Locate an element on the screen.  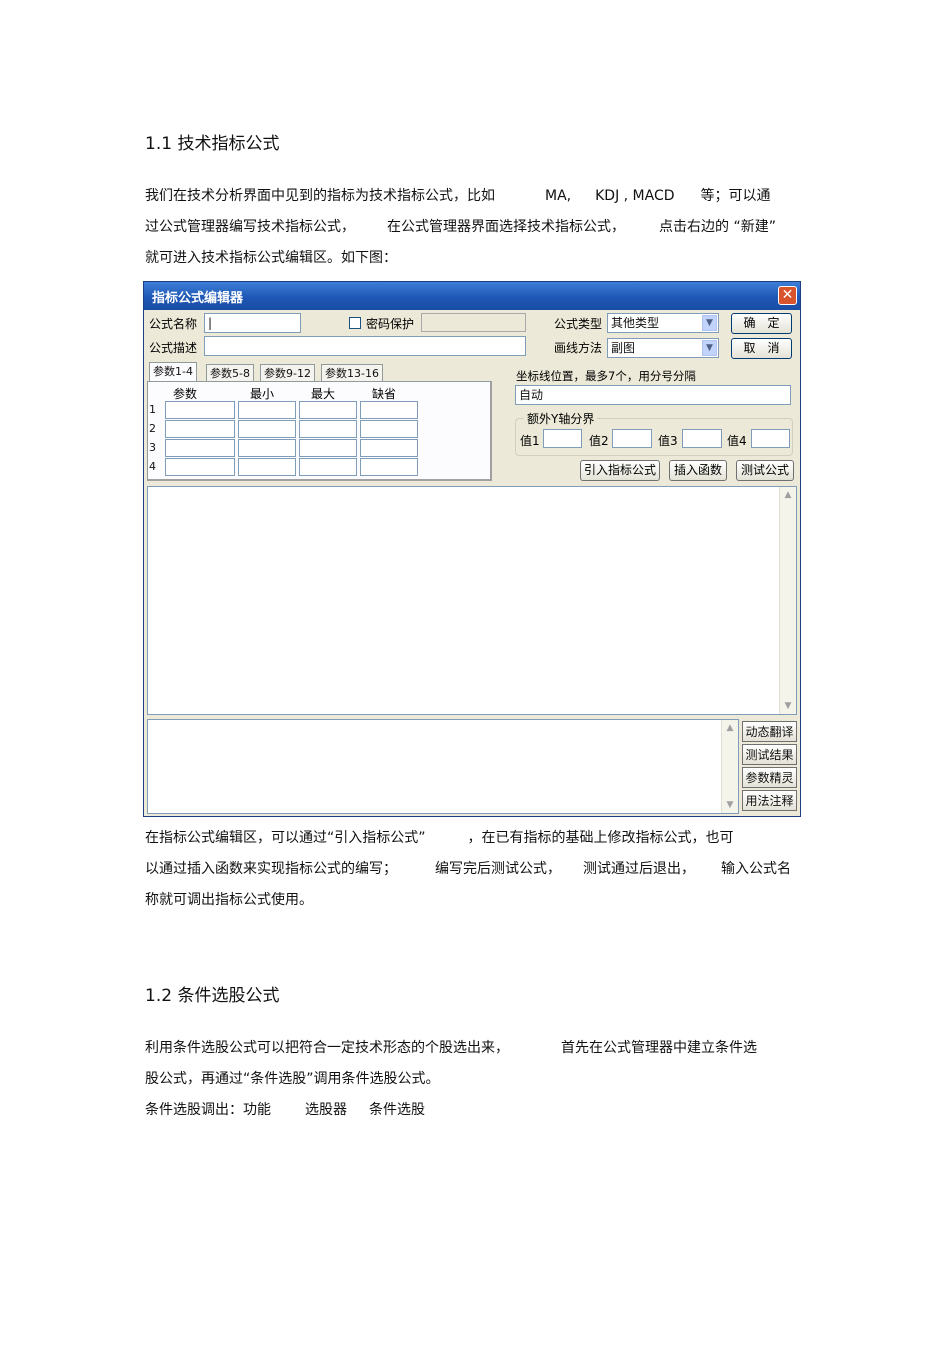
text-run: 条件选股调出：功能 is located at coordinates (208, 1110).